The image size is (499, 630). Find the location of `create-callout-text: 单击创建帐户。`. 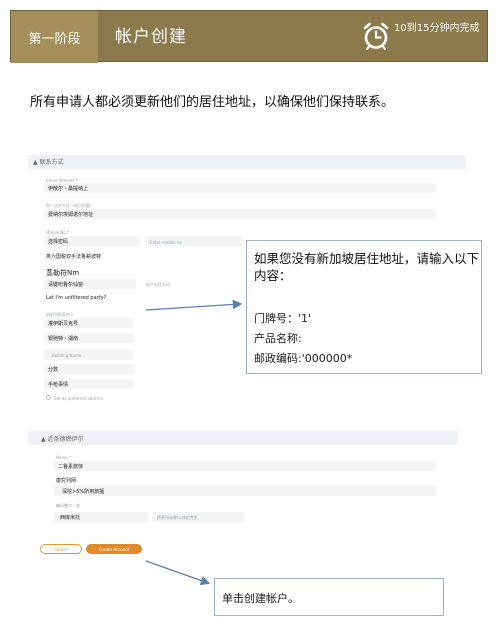

create-callout-text: 单击创建帐户。 is located at coordinates (260, 598).